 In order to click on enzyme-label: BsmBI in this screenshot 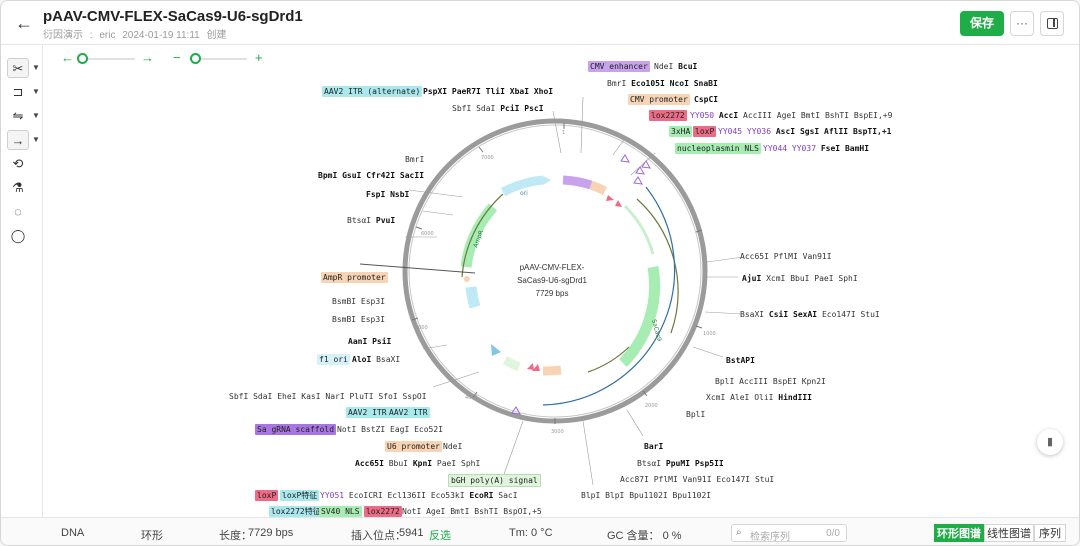, I will do `click(344, 319)`.